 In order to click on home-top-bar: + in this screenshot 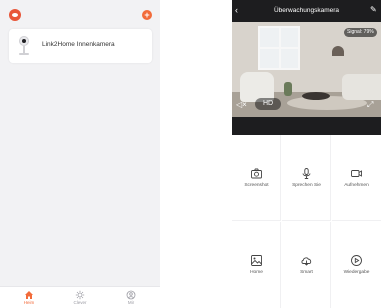, I will do `click(80, 13)`.